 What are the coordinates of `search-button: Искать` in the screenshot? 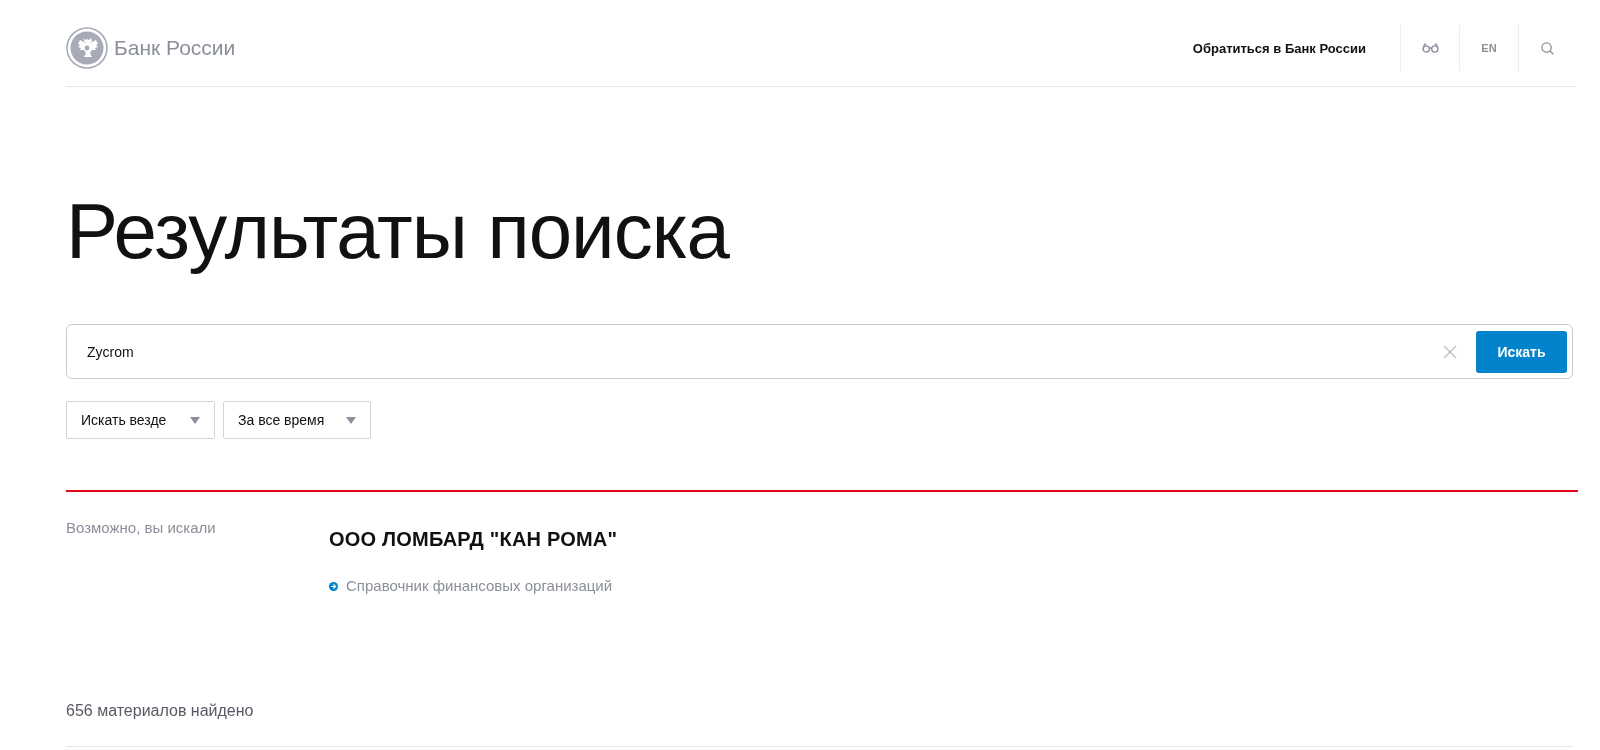 It's located at (1521, 351).